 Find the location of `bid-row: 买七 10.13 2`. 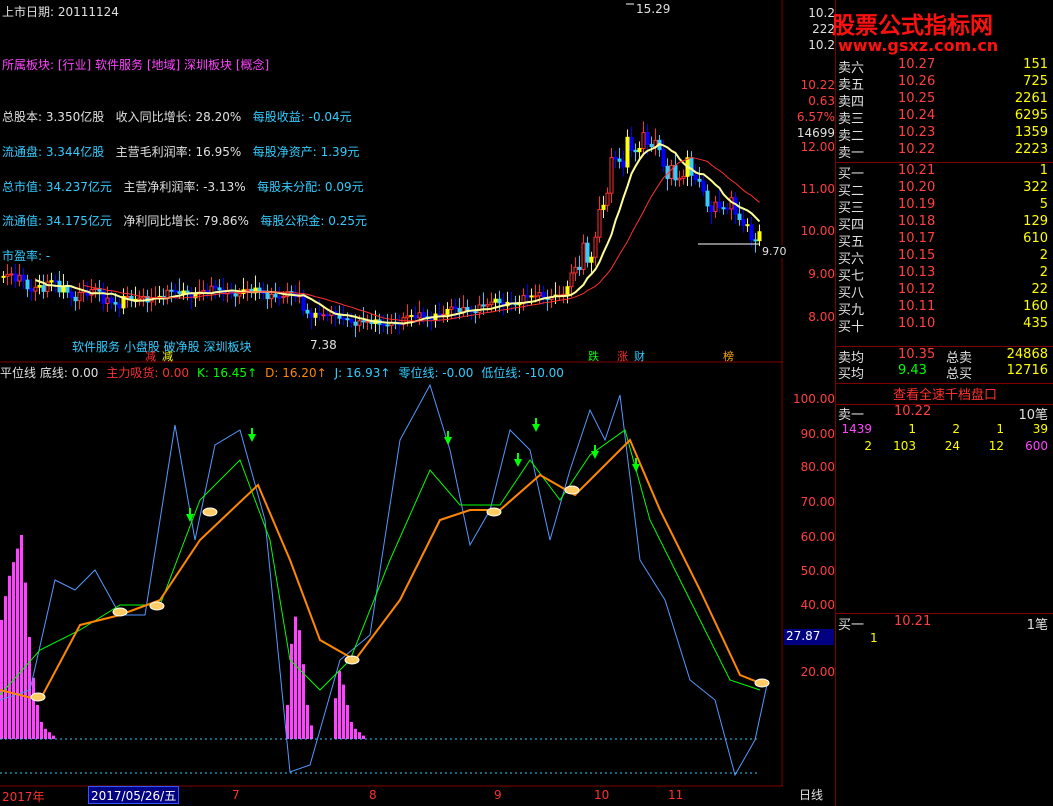

bid-row: 买七 10.13 2 is located at coordinates (944, 274).